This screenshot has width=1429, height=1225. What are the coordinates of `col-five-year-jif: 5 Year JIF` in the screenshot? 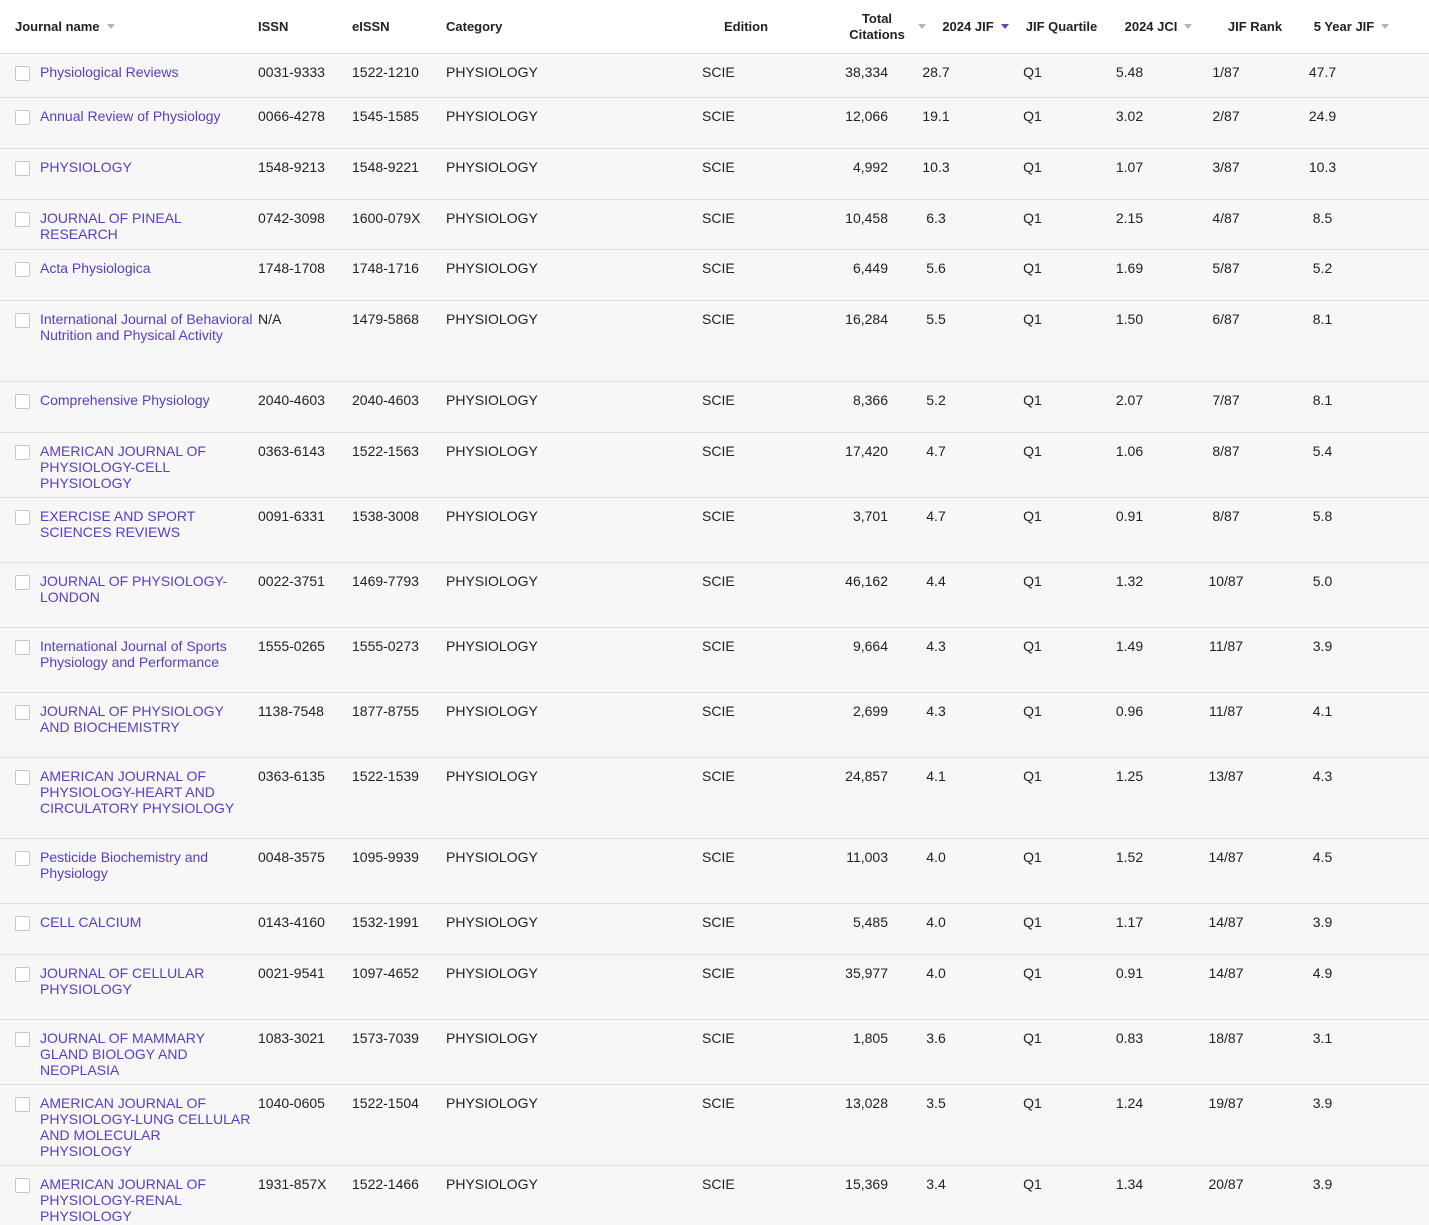 It's located at (1351, 27).